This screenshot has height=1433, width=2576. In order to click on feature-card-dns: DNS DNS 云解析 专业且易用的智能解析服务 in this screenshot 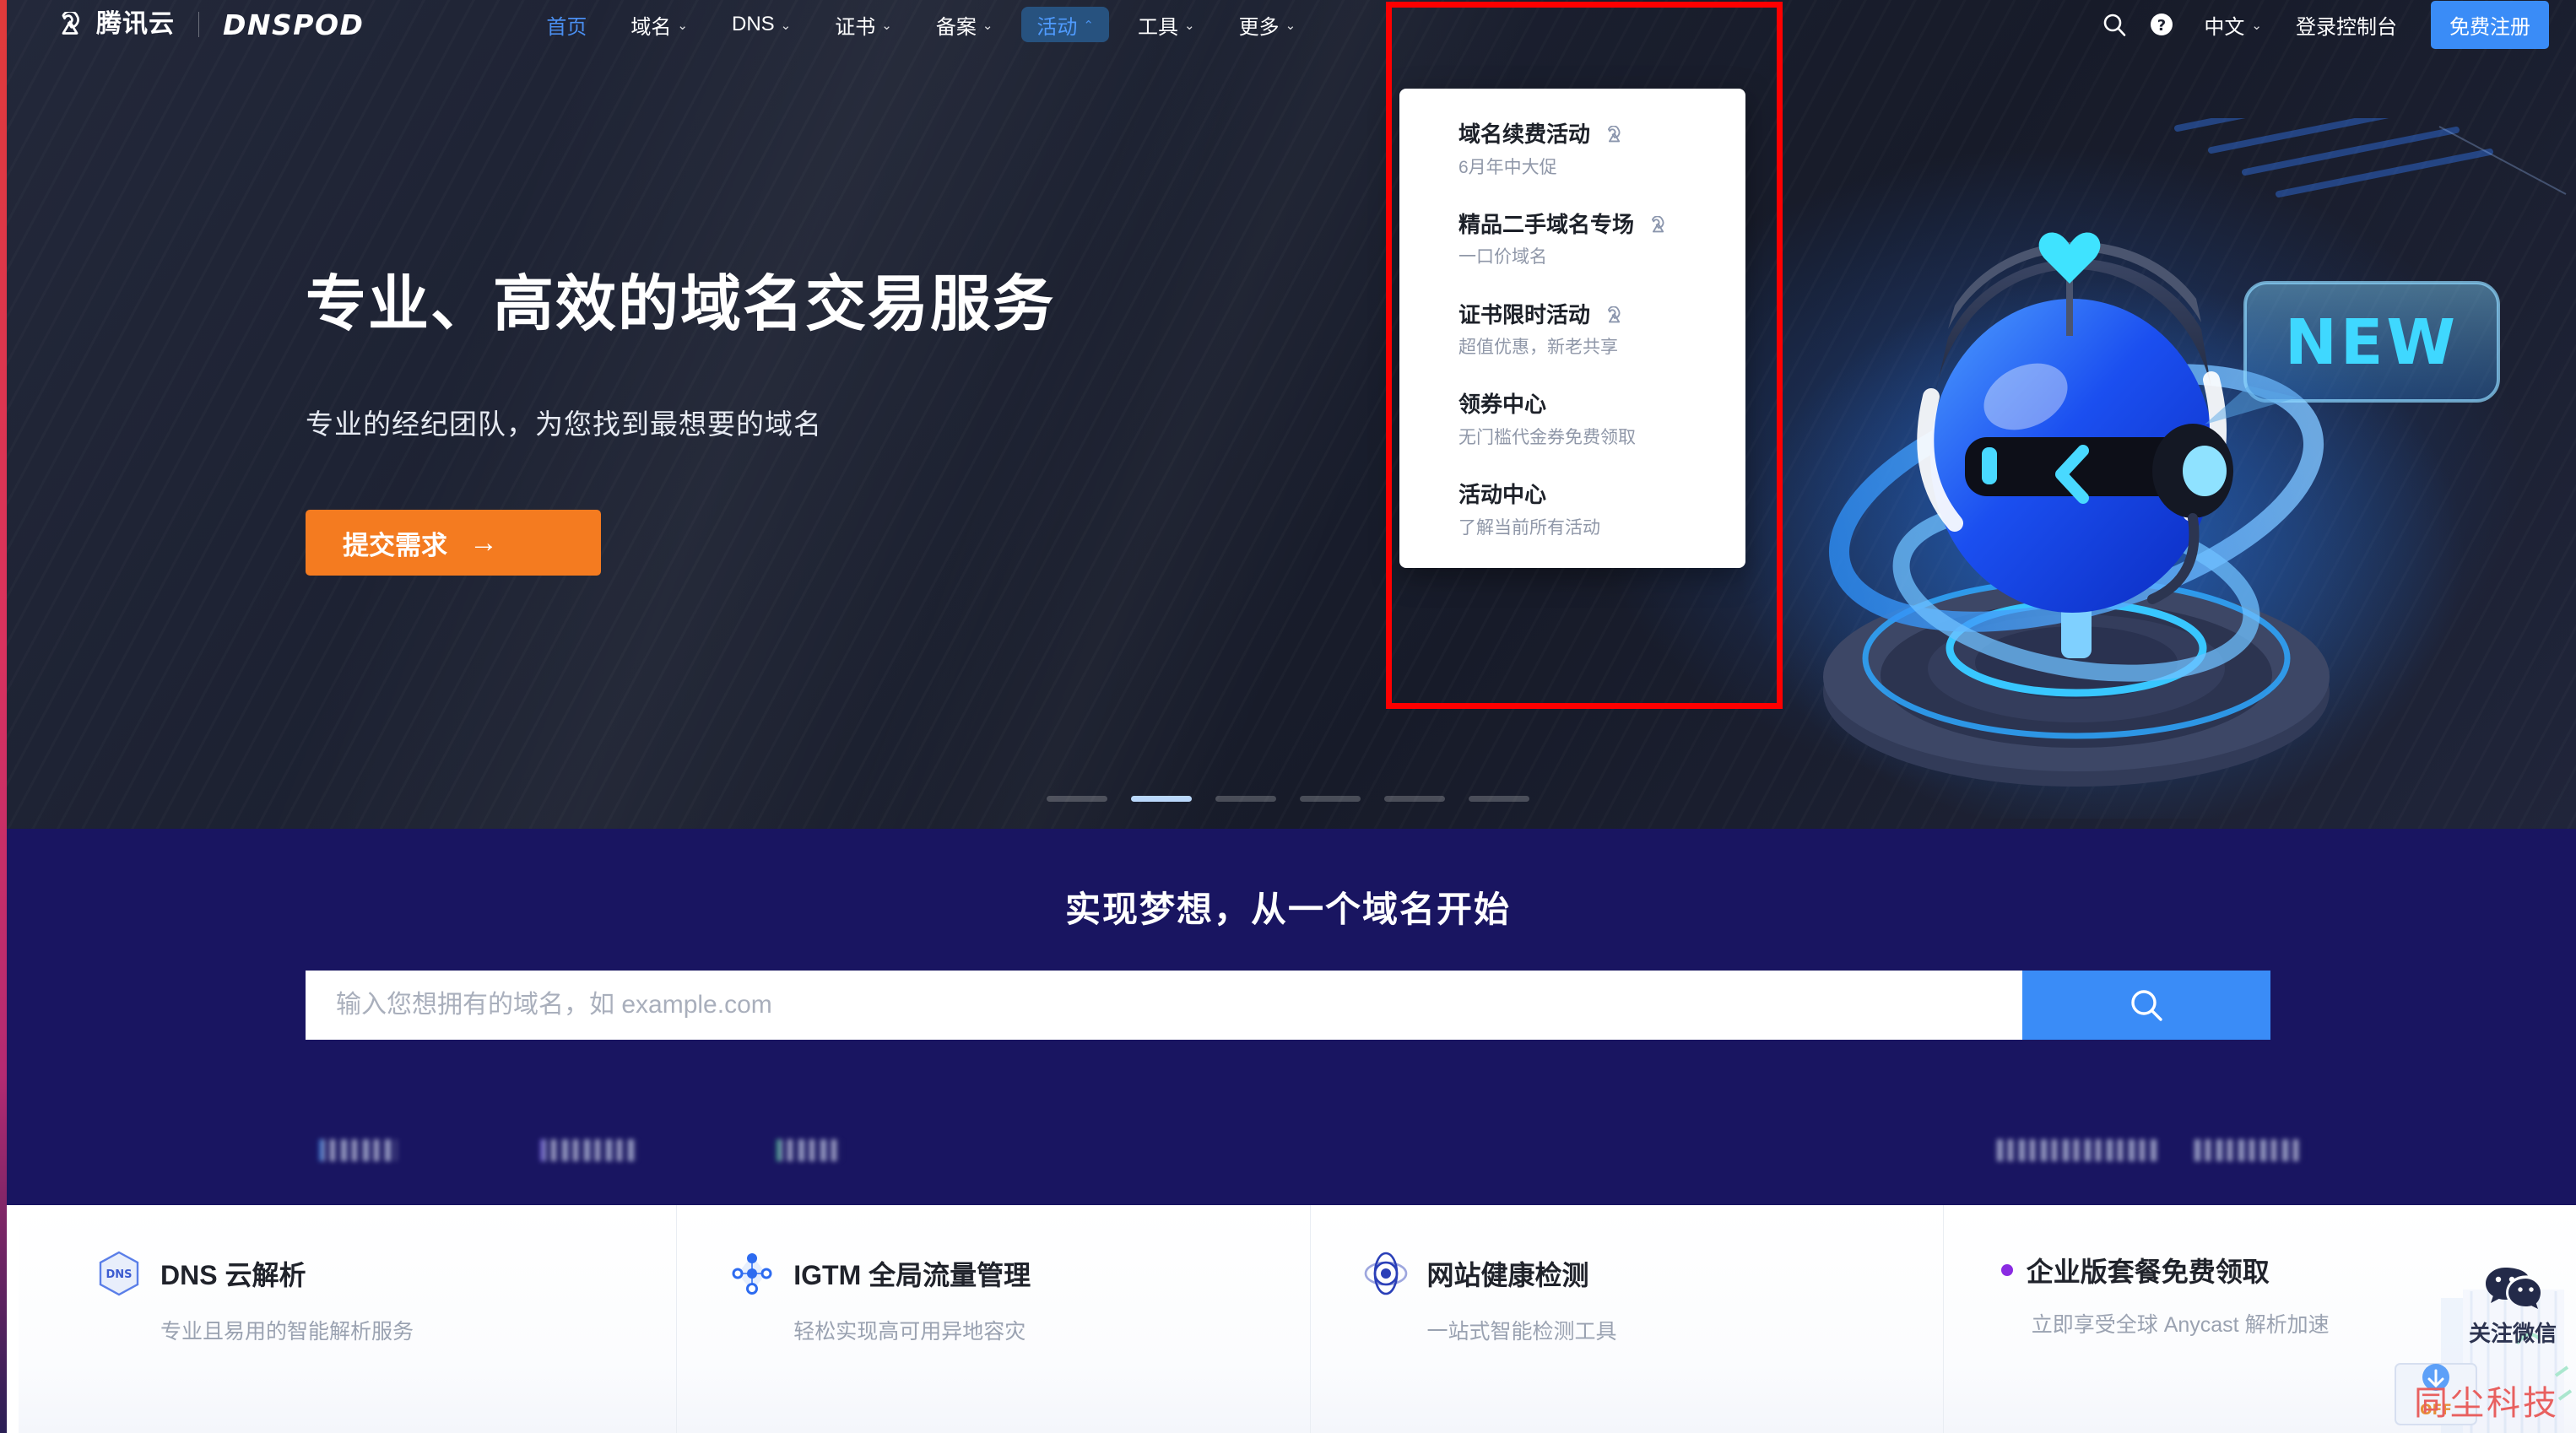, I will do `click(347, 1319)`.